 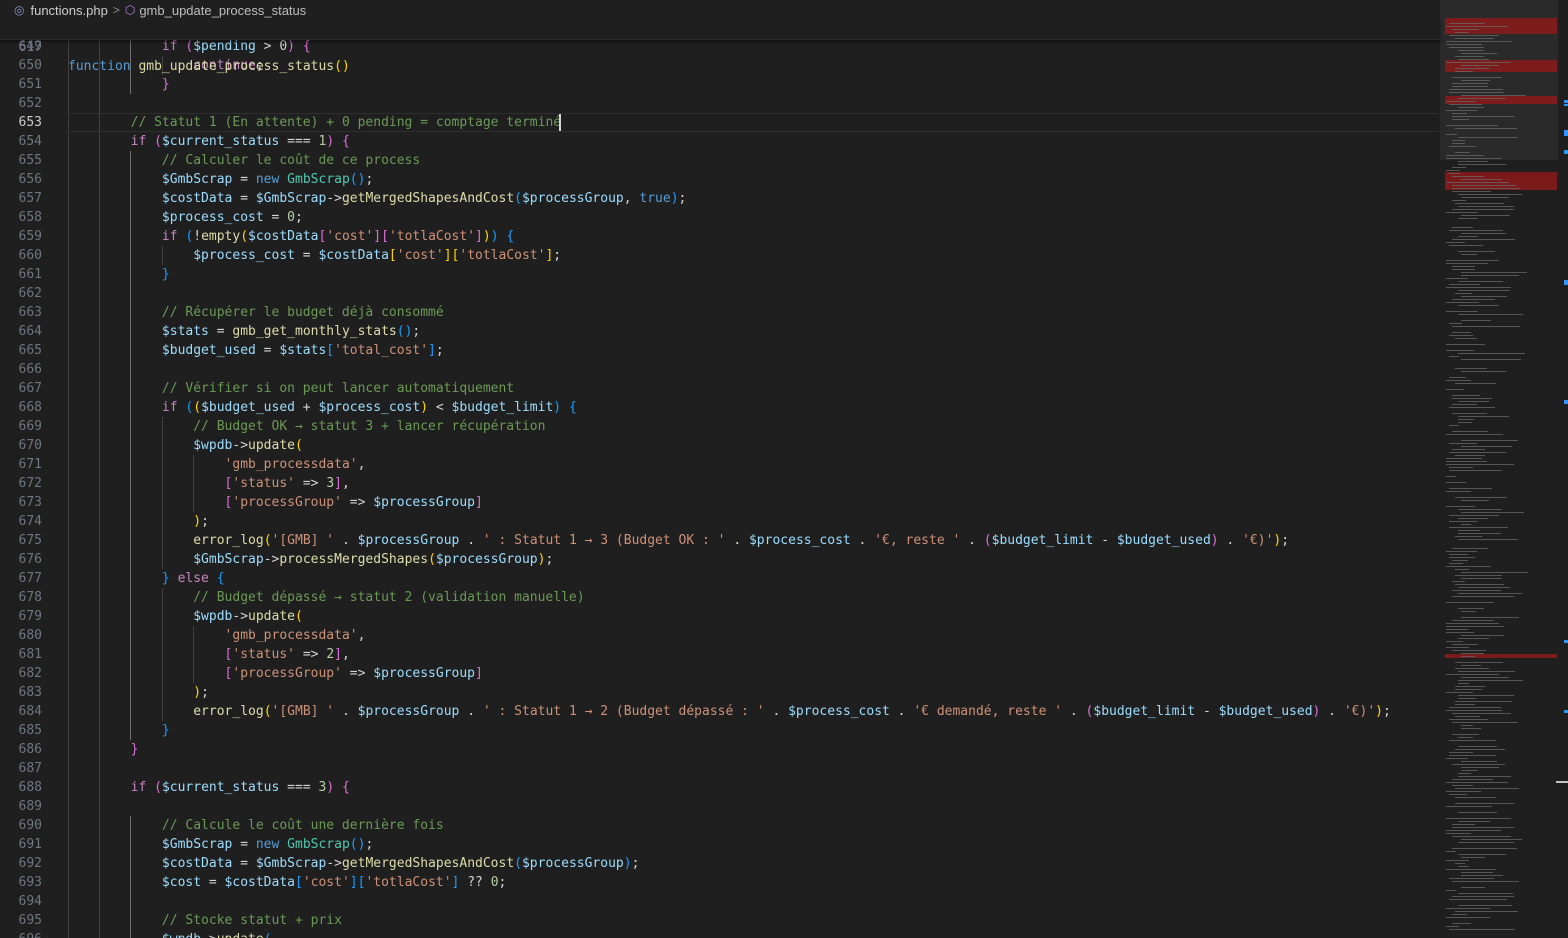 What do you see at coordinates (306, 407) in the screenshot?
I see `code-token: +` at bounding box center [306, 407].